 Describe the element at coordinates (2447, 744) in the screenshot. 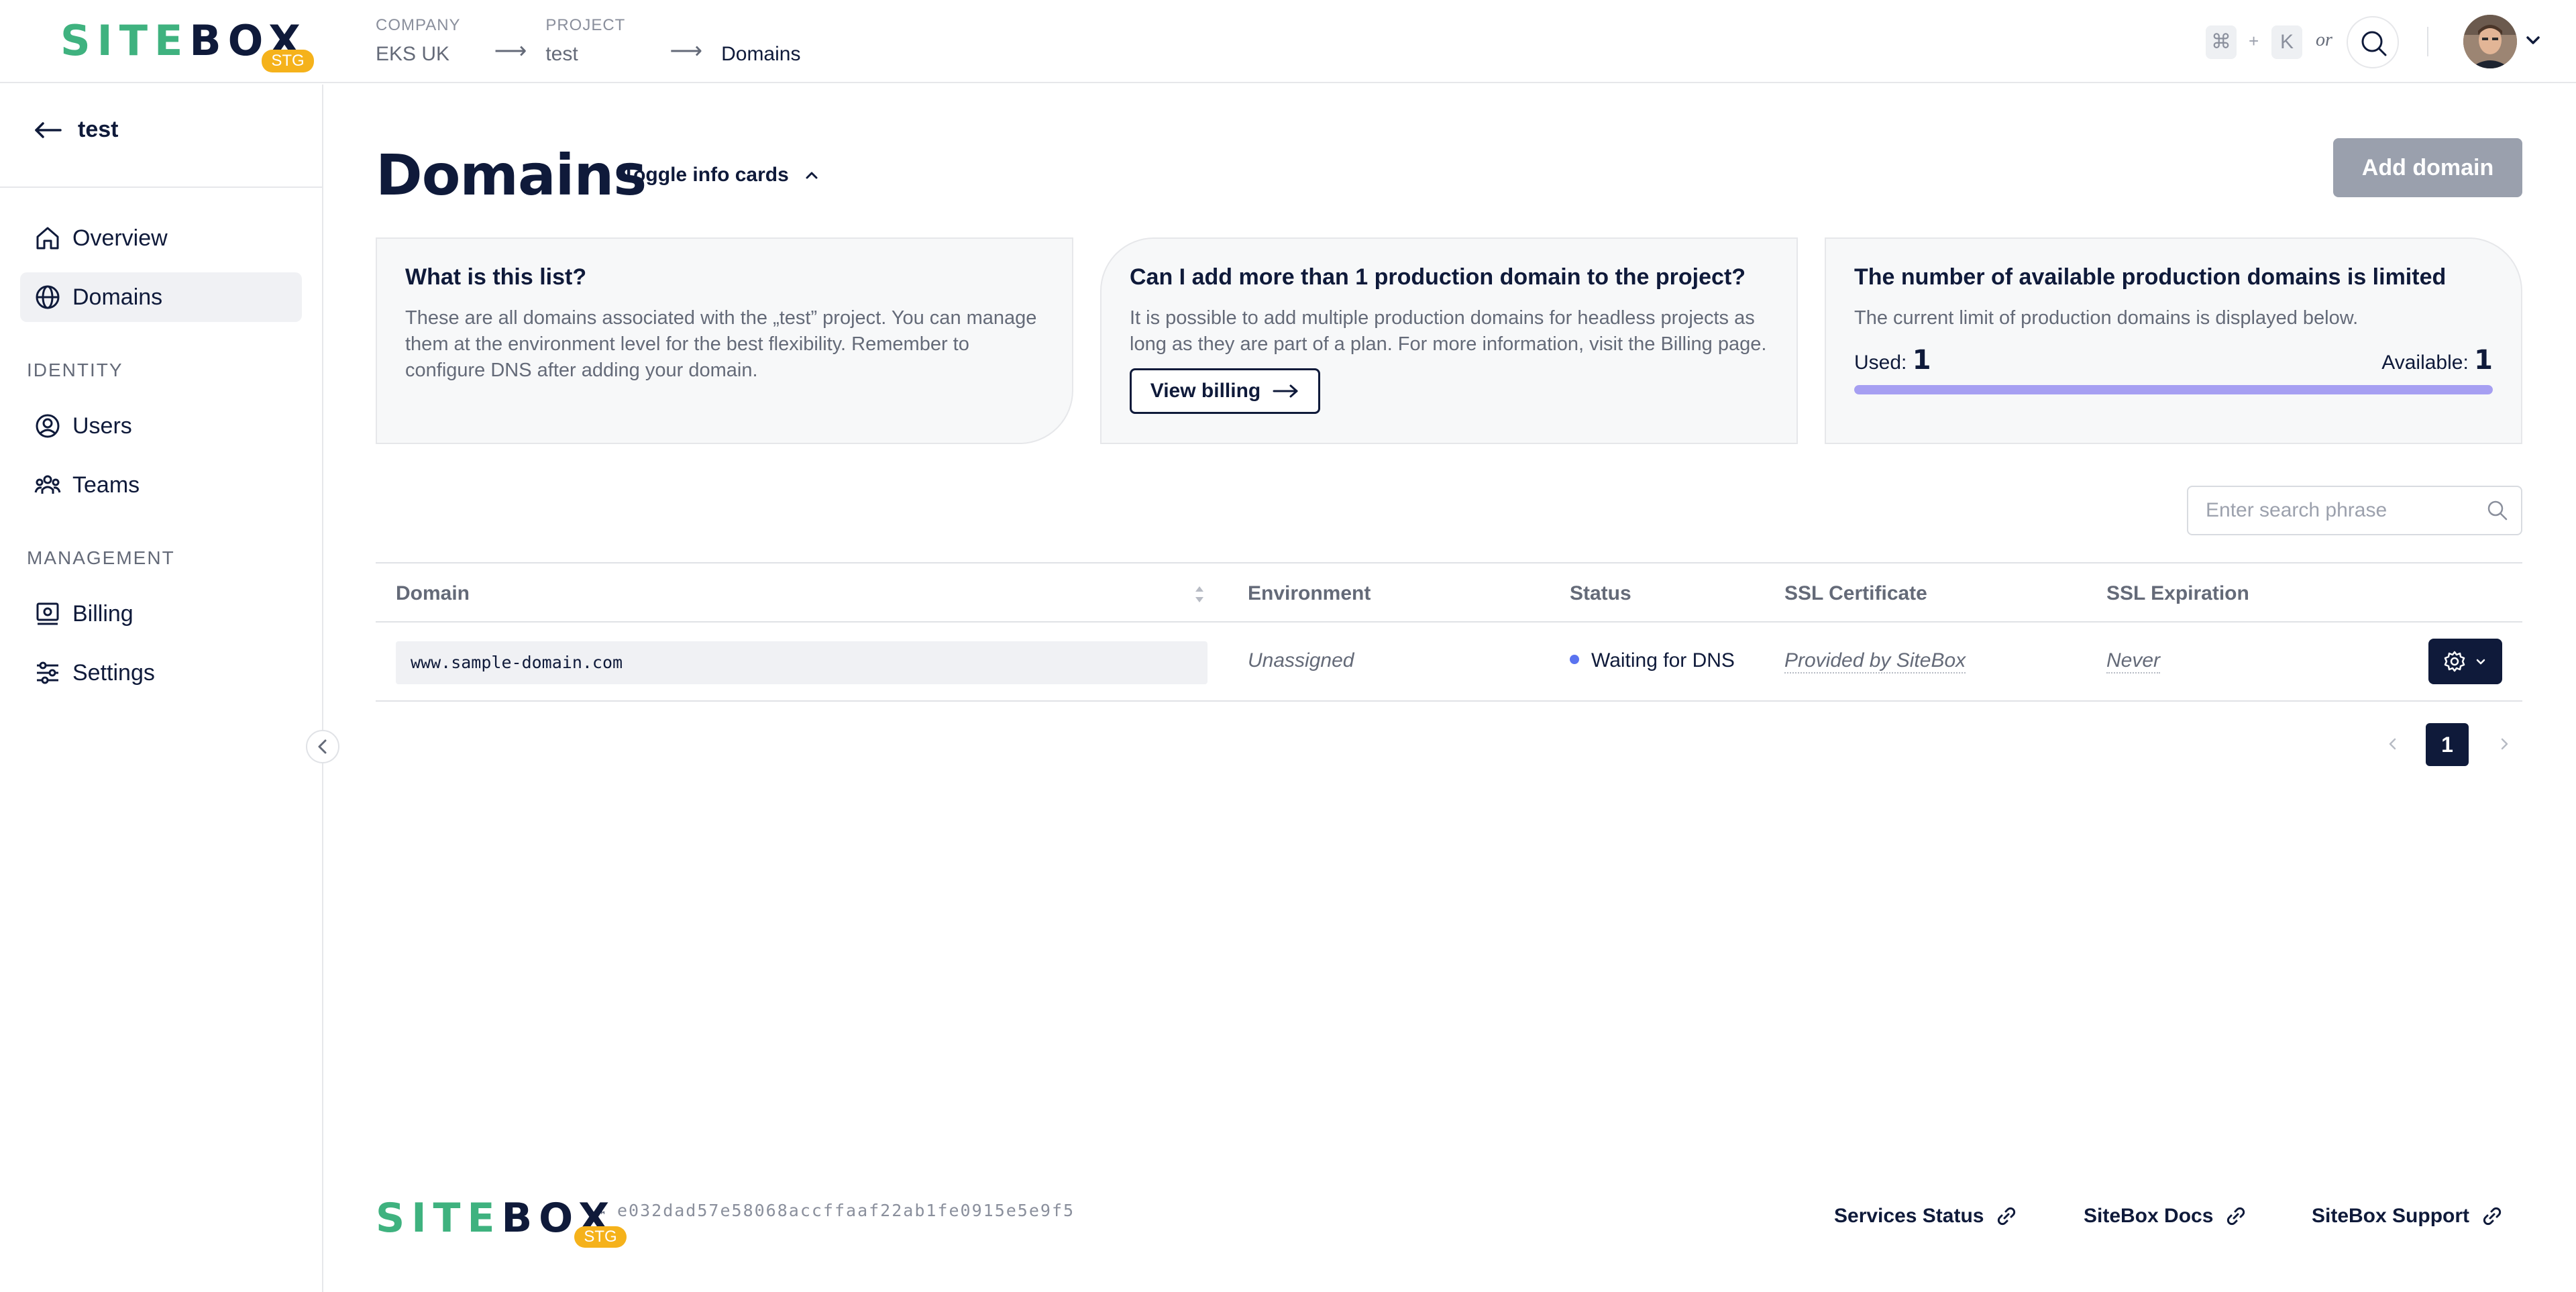

I see `pagination-page-current: 1` at that location.